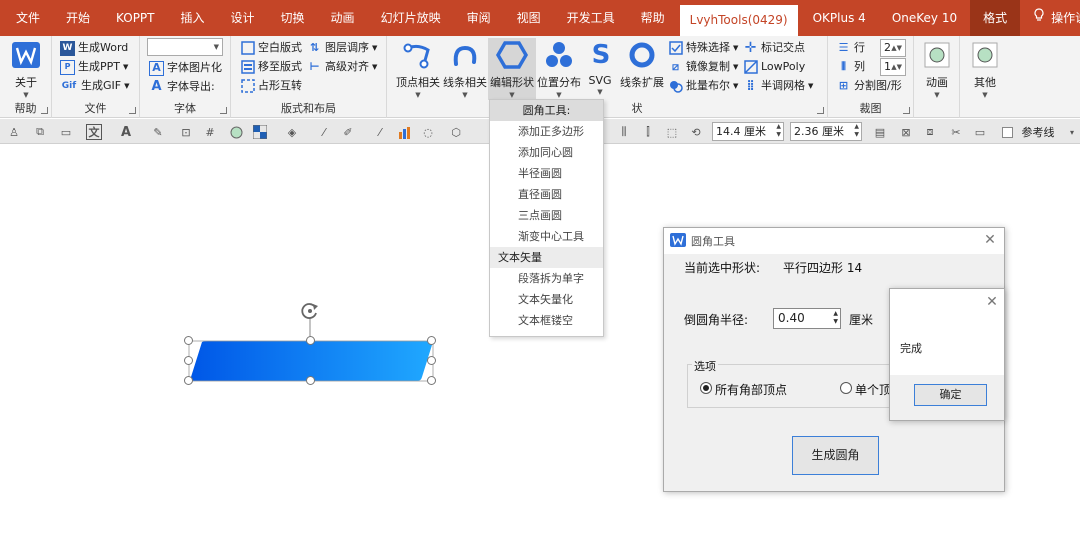 The width and height of the screenshot is (1080, 536). What do you see at coordinates (95, 86) in the screenshot?
I see `gen-gif-button: Gif 生成GIF ▼` at bounding box center [95, 86].